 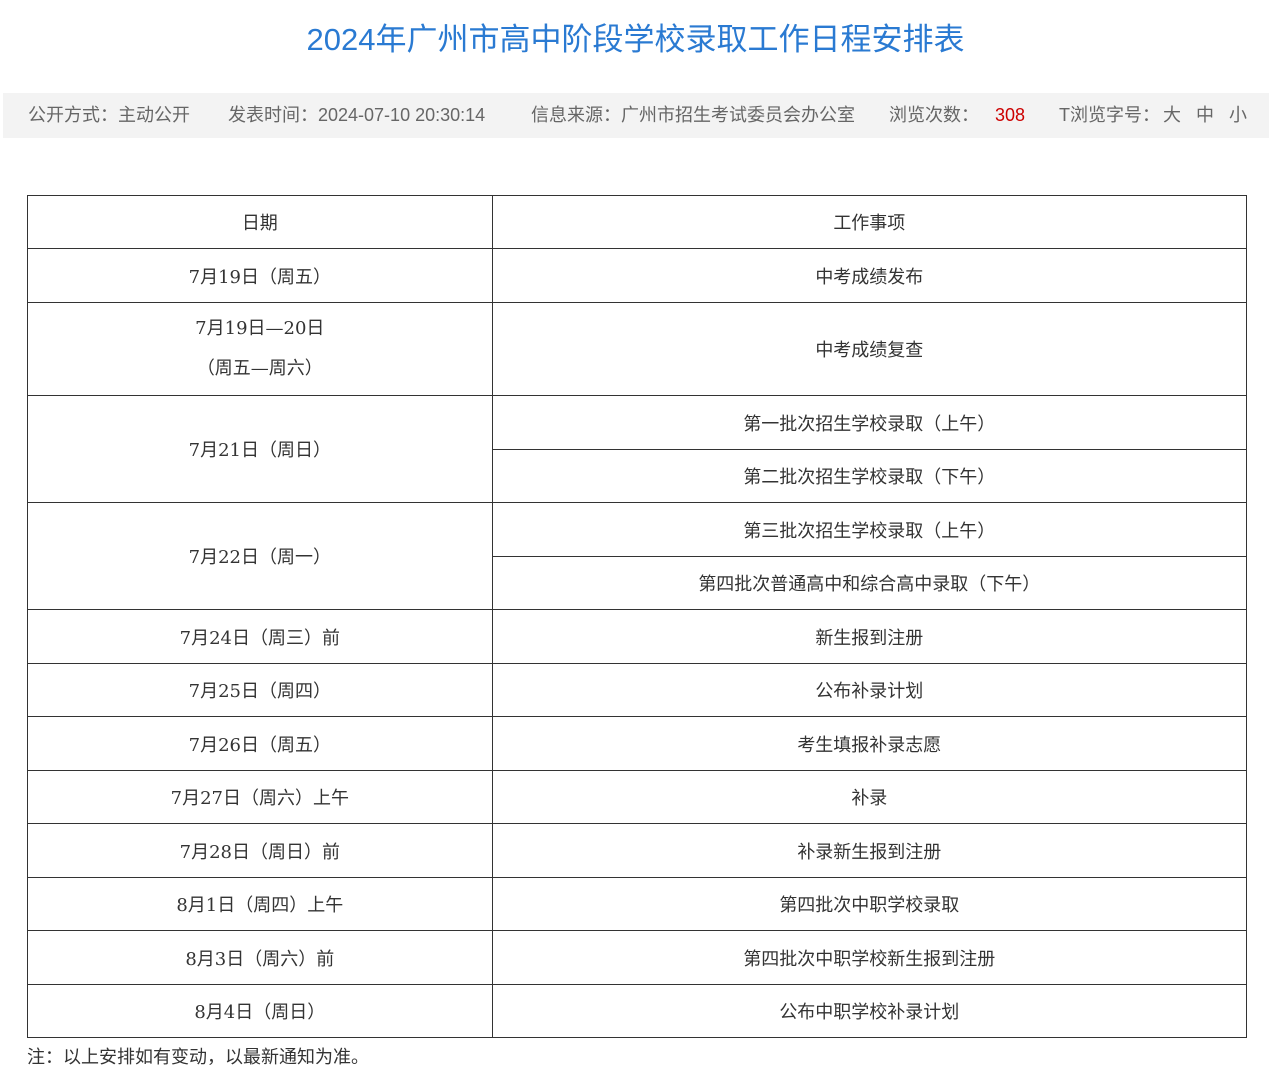 What do you see at coordinates (1010, 115) in the screenshot?
I see `views-count: 308` at bounding box center [1010, 115].